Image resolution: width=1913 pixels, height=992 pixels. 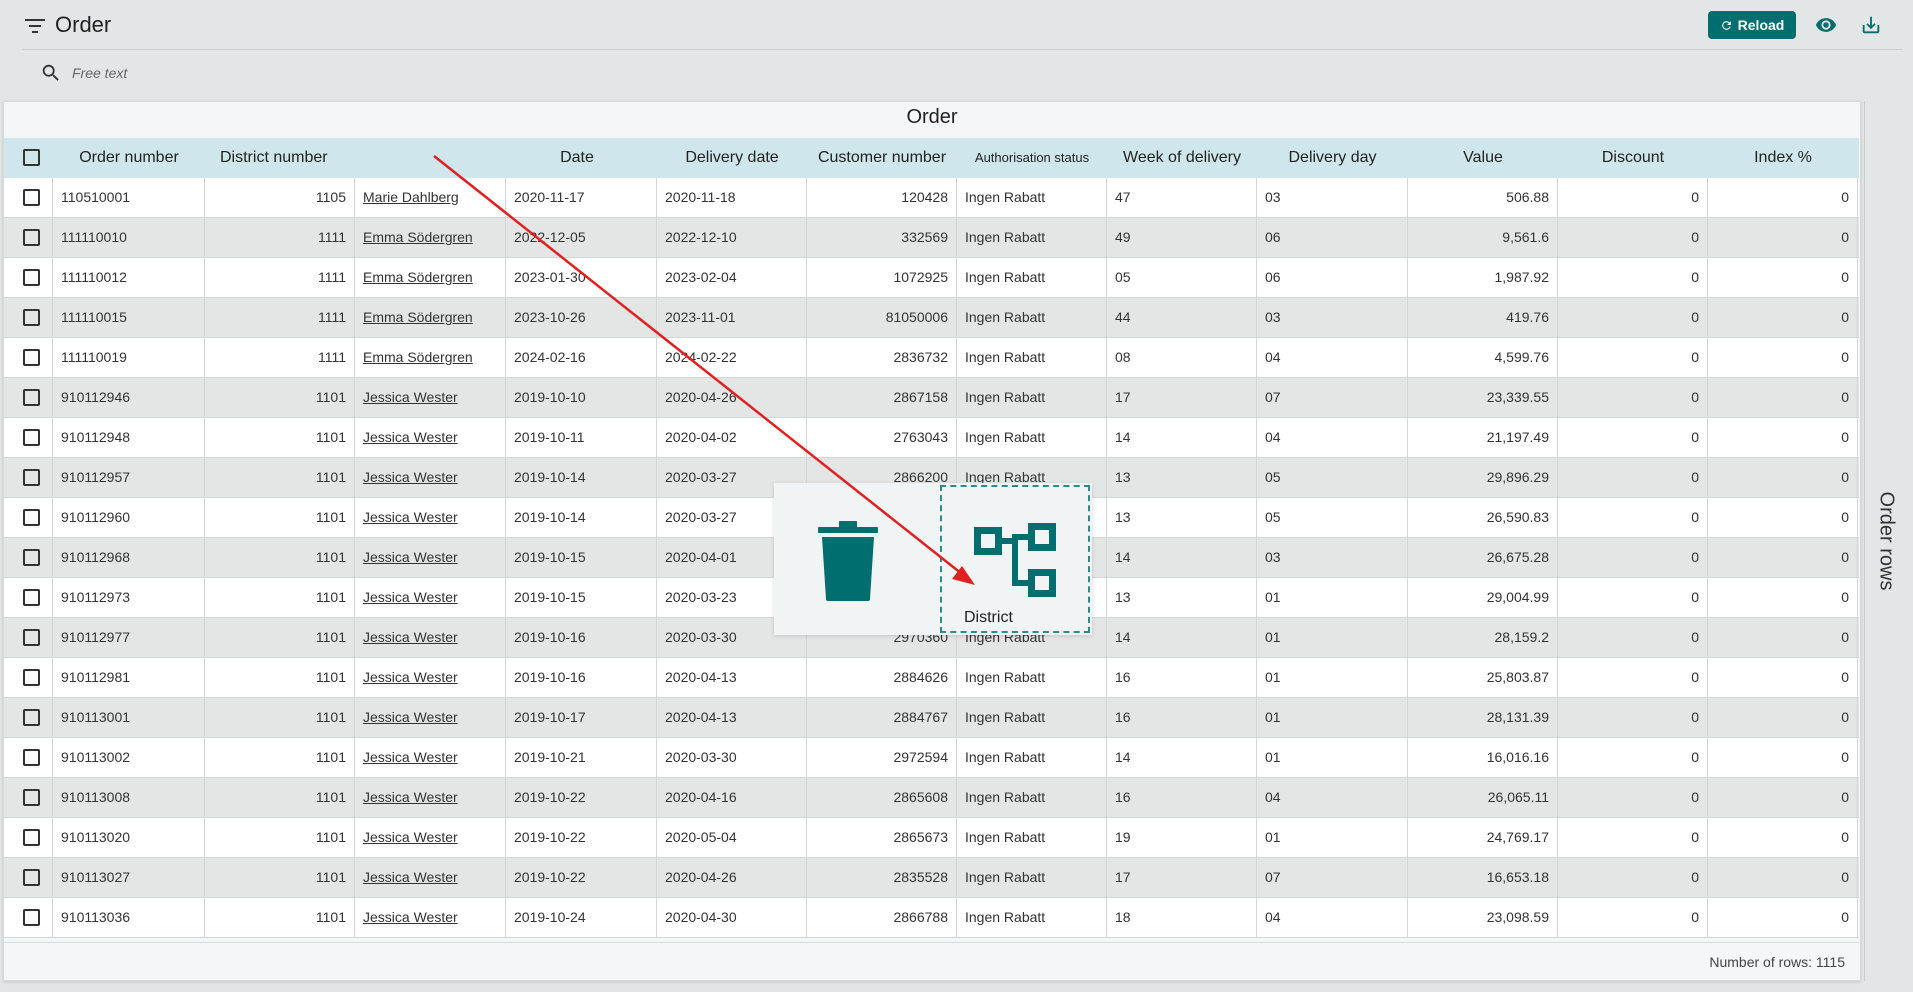 I want to click on column-header: District number, so click(x=310, y=158).